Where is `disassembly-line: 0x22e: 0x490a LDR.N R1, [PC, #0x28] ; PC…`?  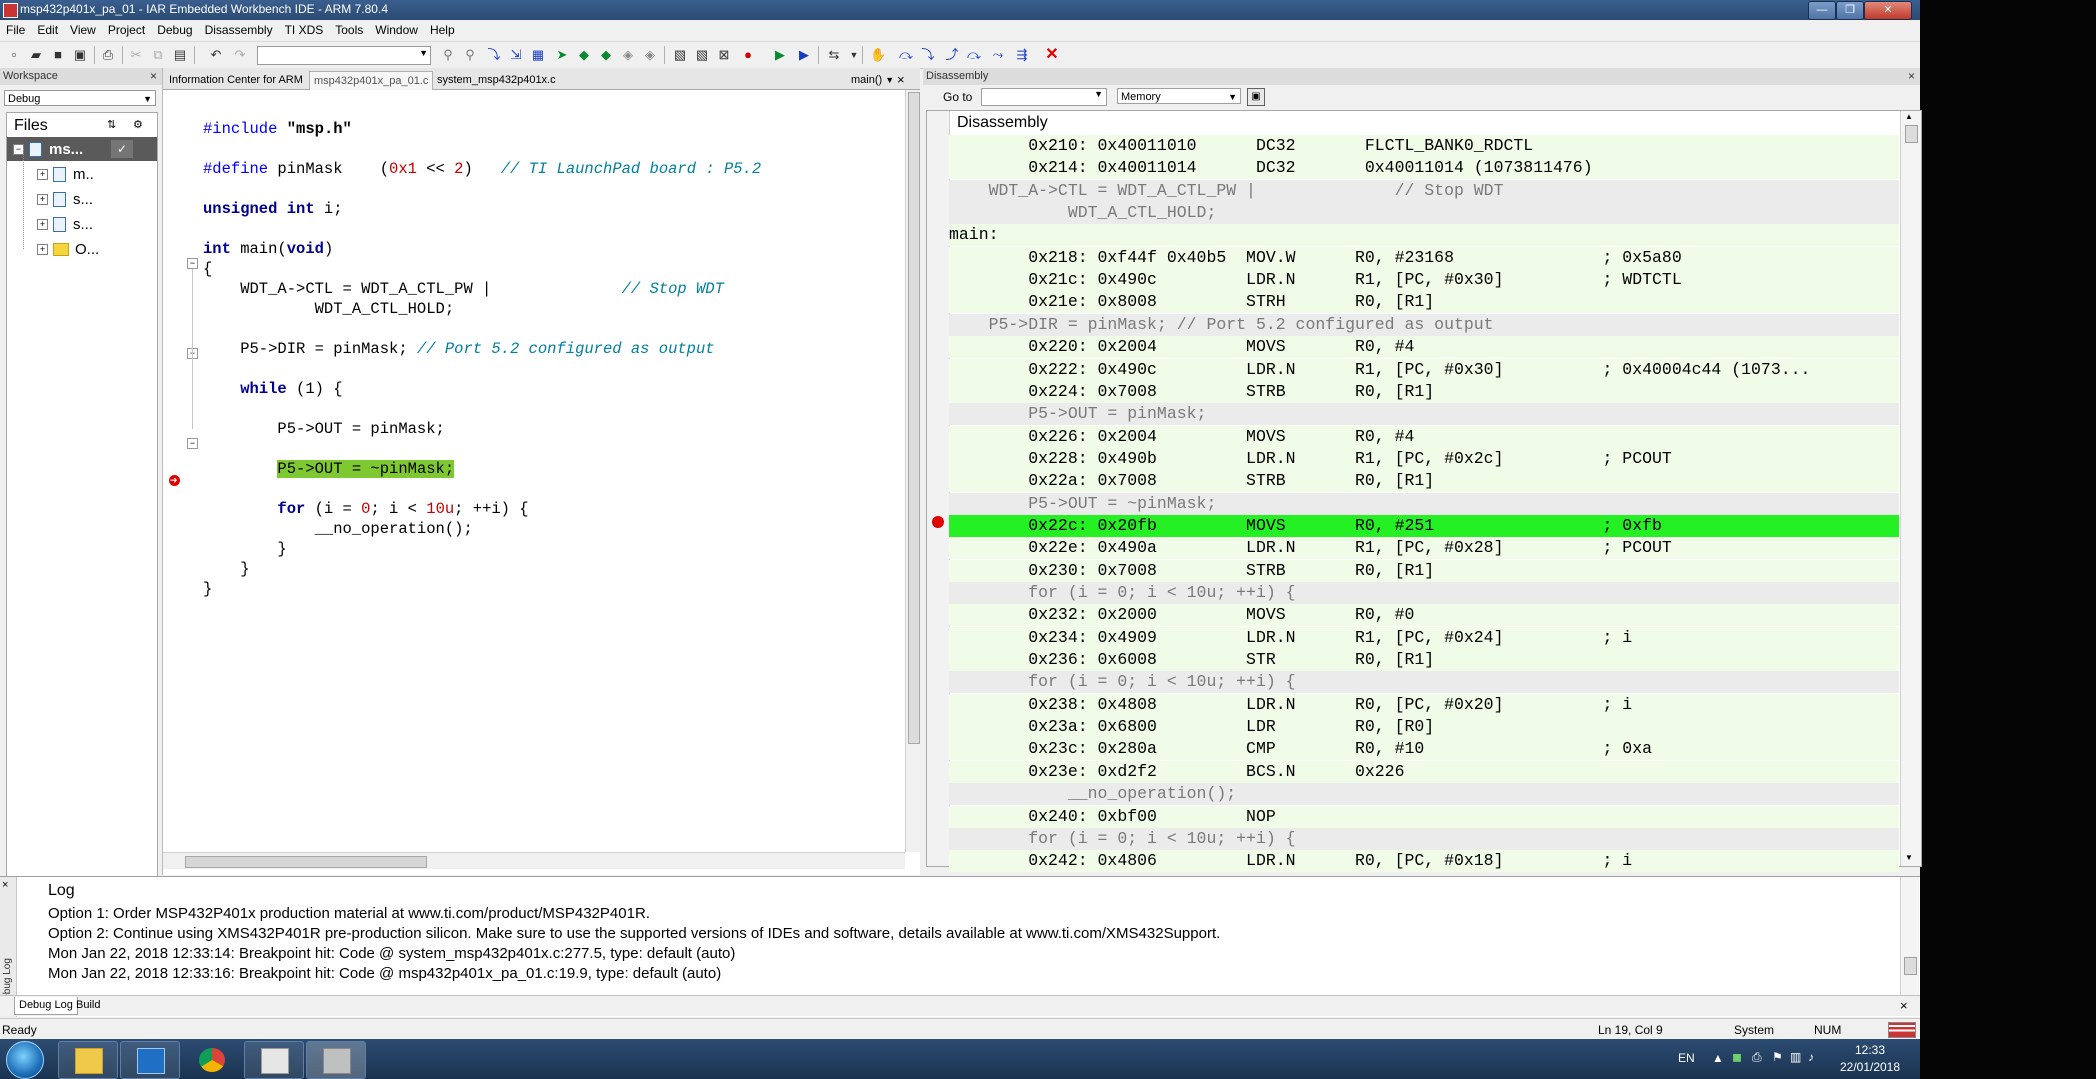
disassembly-line: 0x22e: 0x490a LDR.N R1, [PC, #0x28] ; PC… is located at coordinates (1424, 548).